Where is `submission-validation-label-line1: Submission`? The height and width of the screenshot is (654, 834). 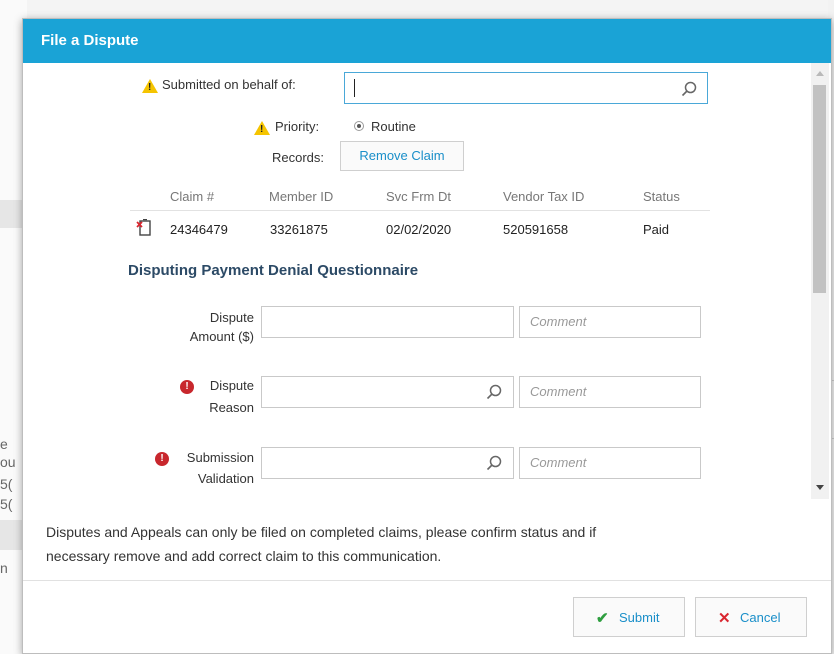 submission-validation-label-line1: Submission is located at coordinates (220, 457).